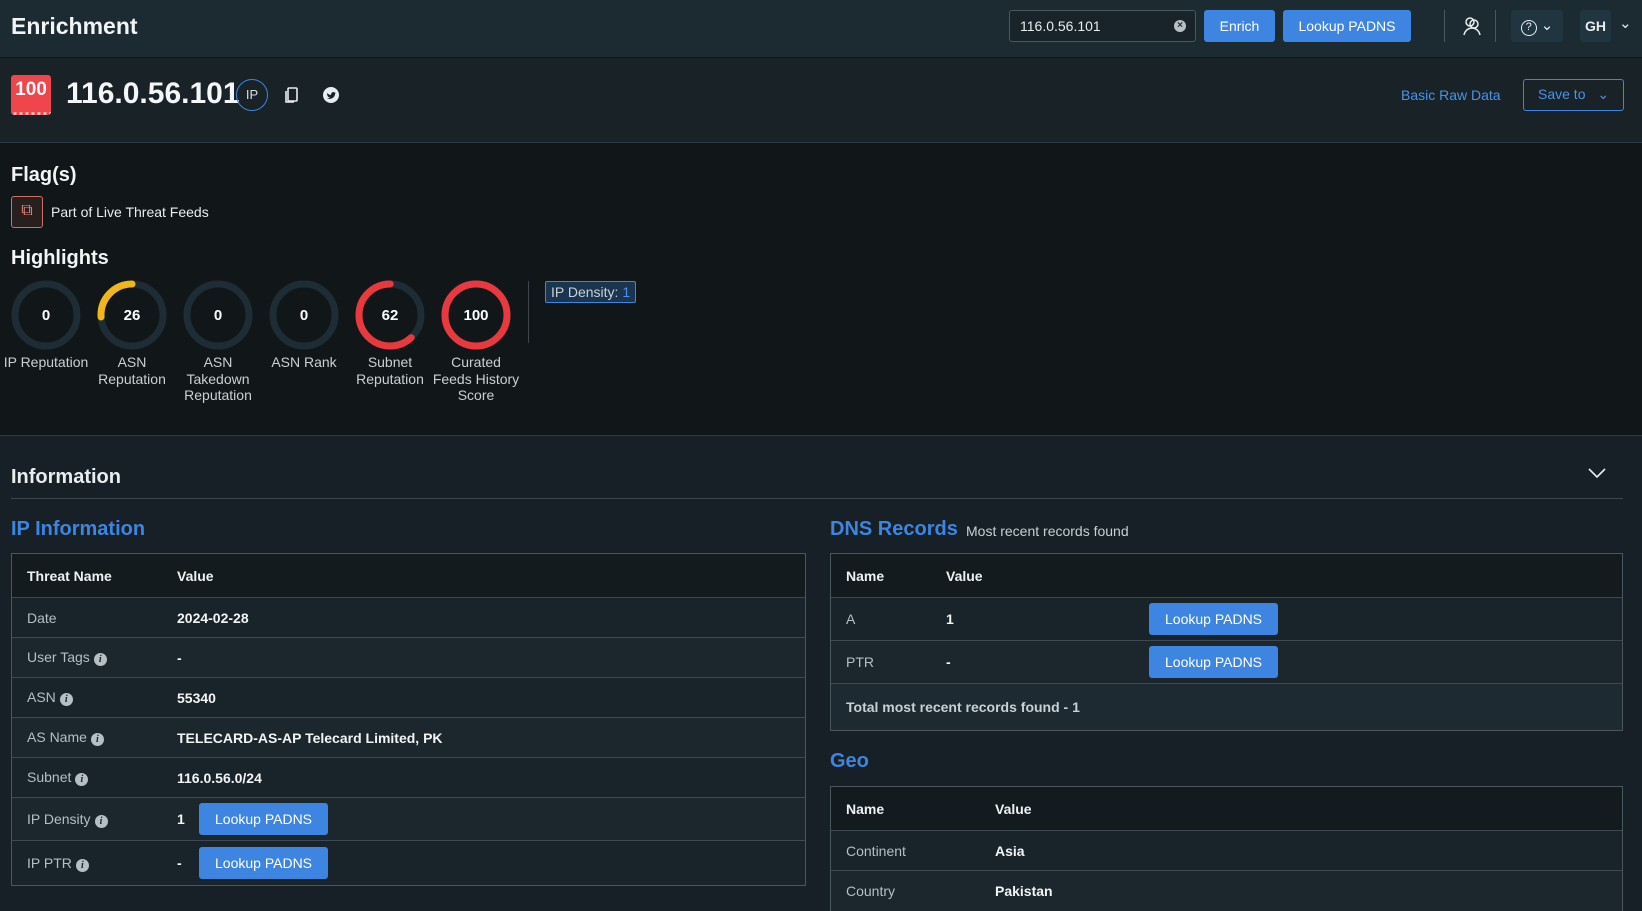 This screenshot has height=911, width=1642. What do you see at coordinates (1102, 26) in the screenshot?
I see `search-input: 116.0.56.101 ×` at bounding box center [1102, 26].